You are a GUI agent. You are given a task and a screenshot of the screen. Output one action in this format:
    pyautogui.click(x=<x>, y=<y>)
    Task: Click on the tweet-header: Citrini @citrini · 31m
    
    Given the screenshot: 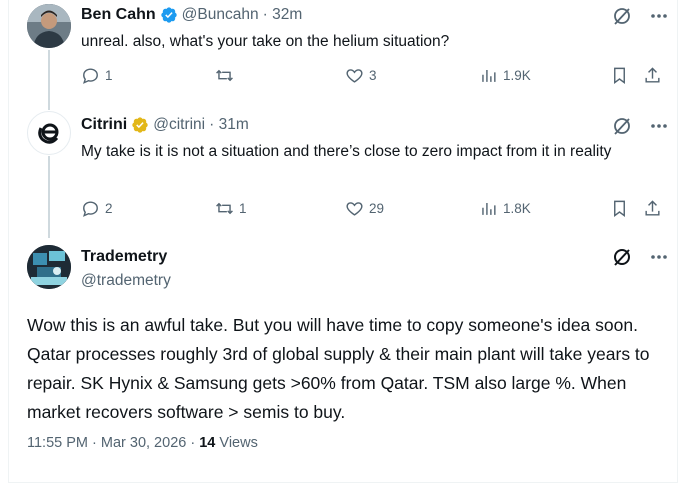 What is the action you would take?
    pyautogui.click(x=165, y=125)
    